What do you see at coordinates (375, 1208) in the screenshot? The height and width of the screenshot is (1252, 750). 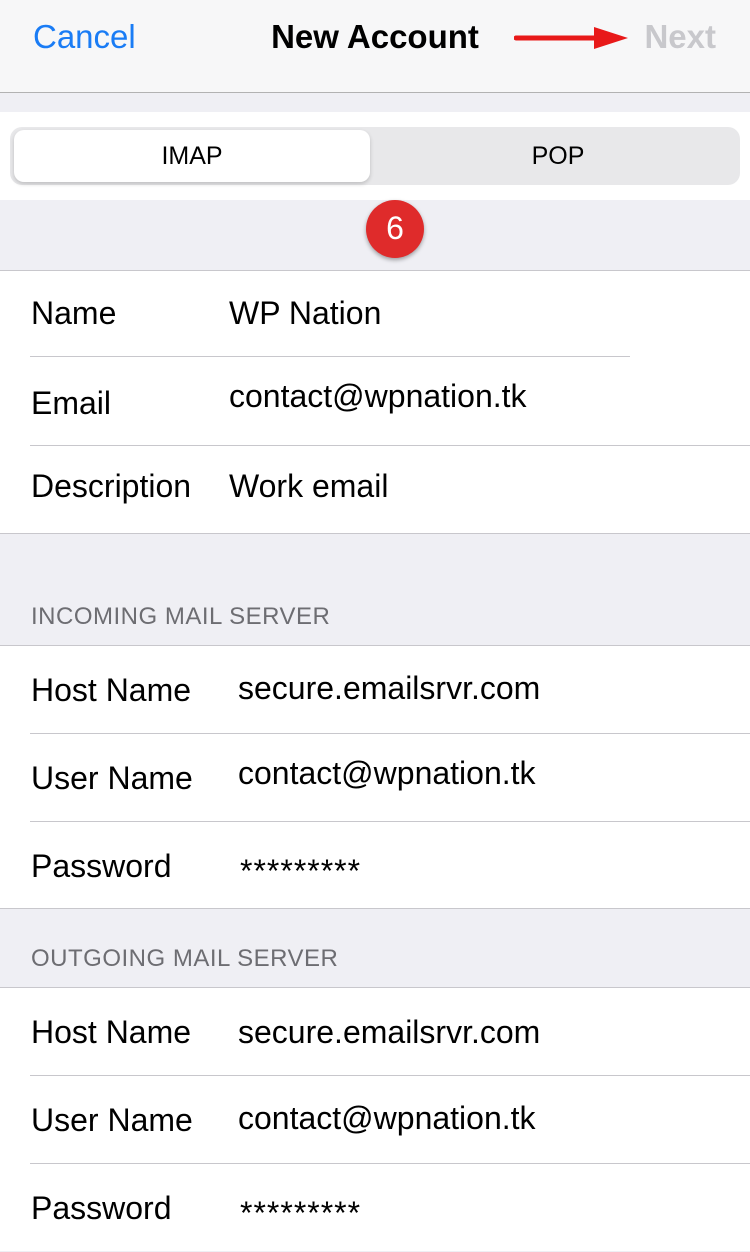 I see `outgoing-password-row: Password *********` at bounding box center [375, 1208].